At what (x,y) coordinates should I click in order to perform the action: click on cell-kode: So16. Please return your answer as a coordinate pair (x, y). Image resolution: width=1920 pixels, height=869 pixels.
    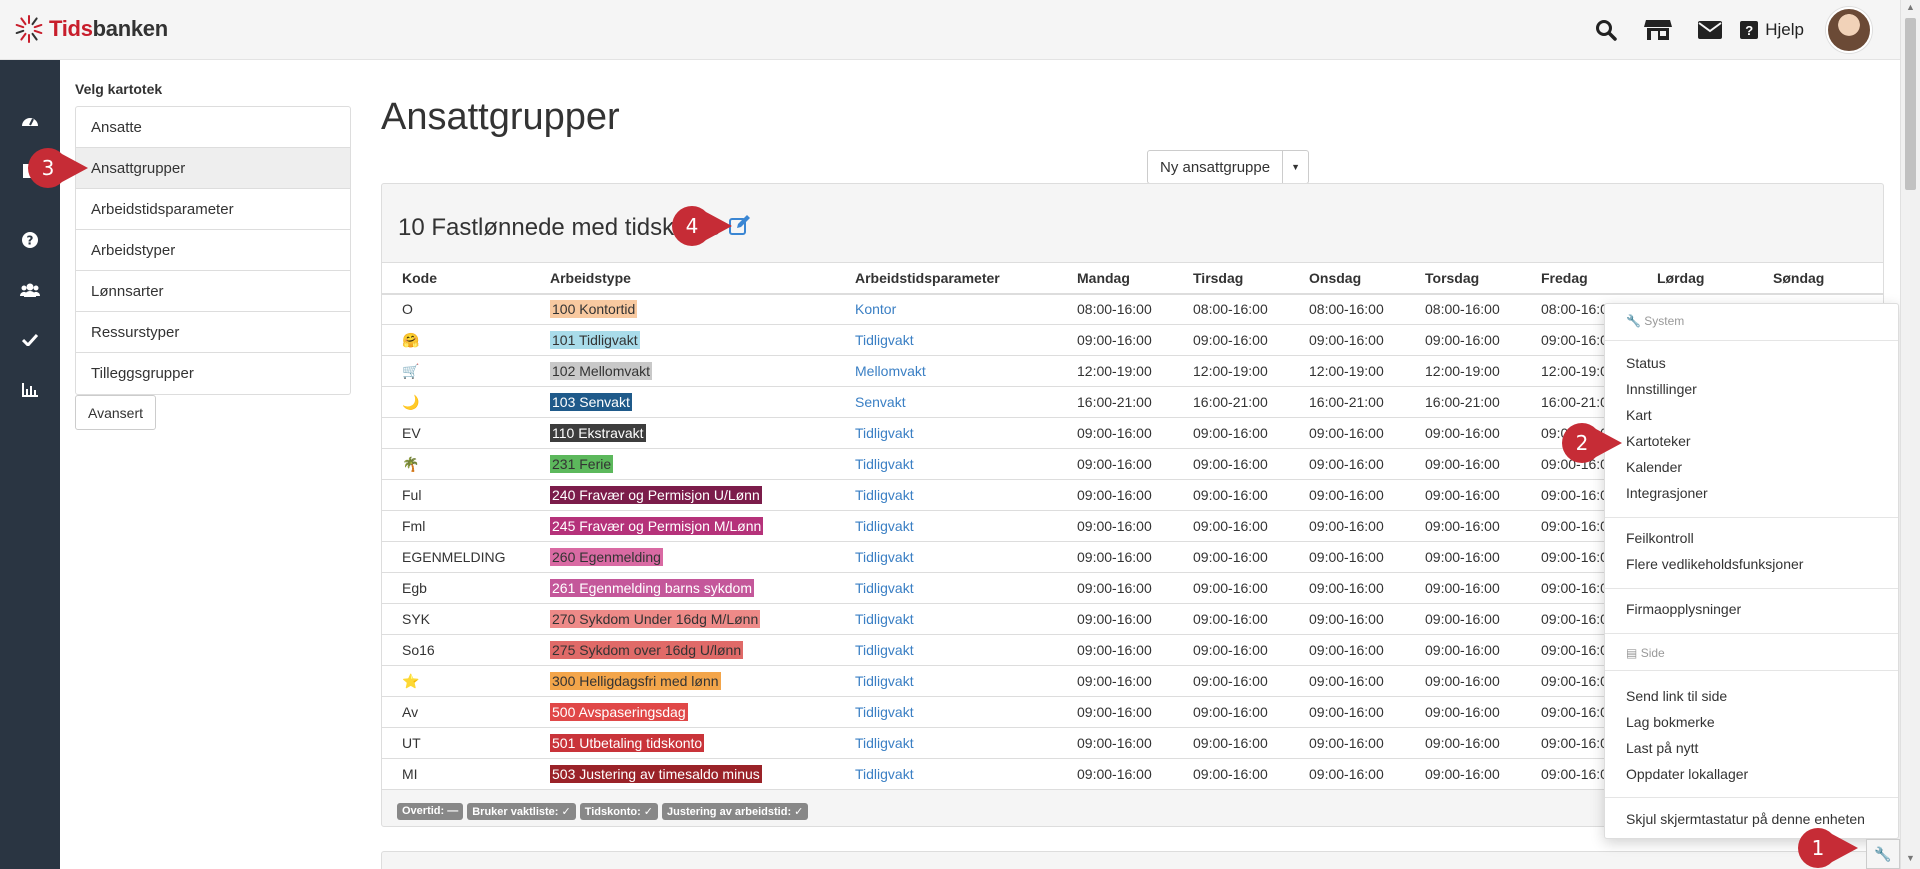
    Looking at the image, I should click on (456, 650).